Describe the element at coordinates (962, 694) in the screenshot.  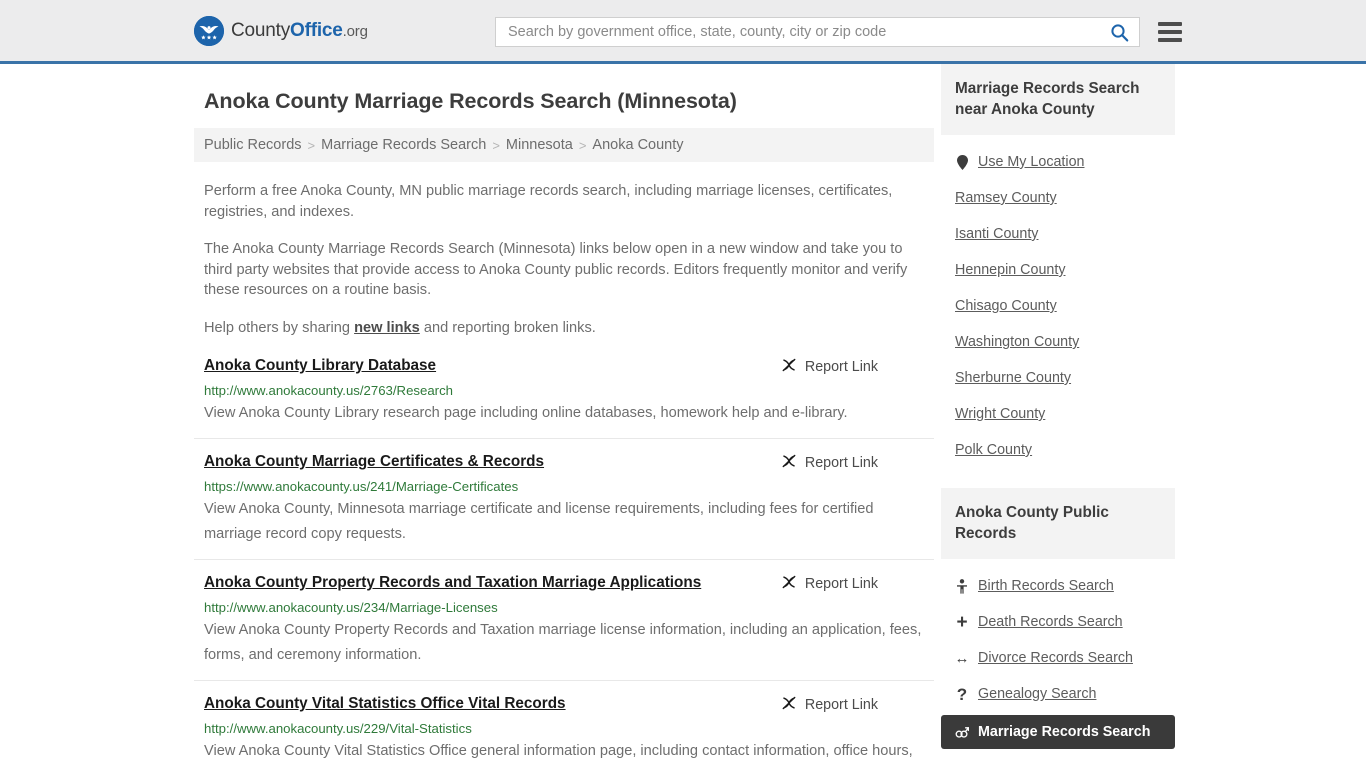
I see `question-mark-icon: ?` at that location.